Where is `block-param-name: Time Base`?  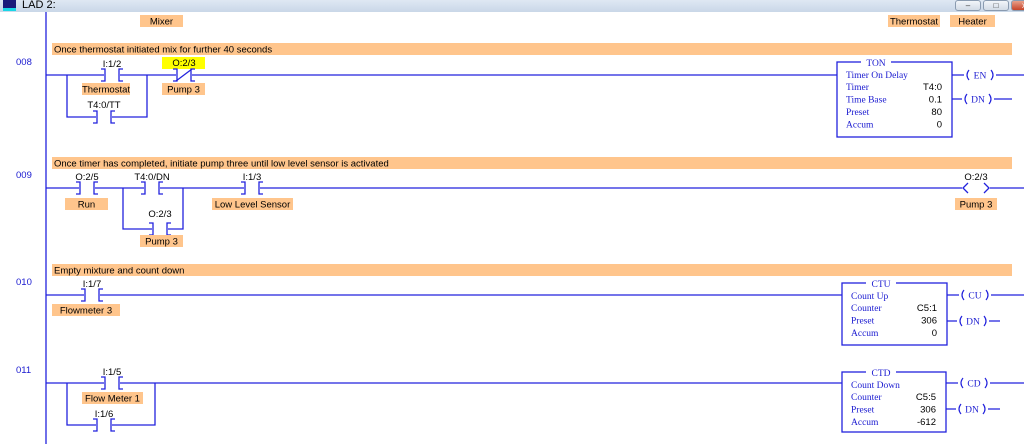
block-param-name: Time Base is located at coordinates (866, 101).